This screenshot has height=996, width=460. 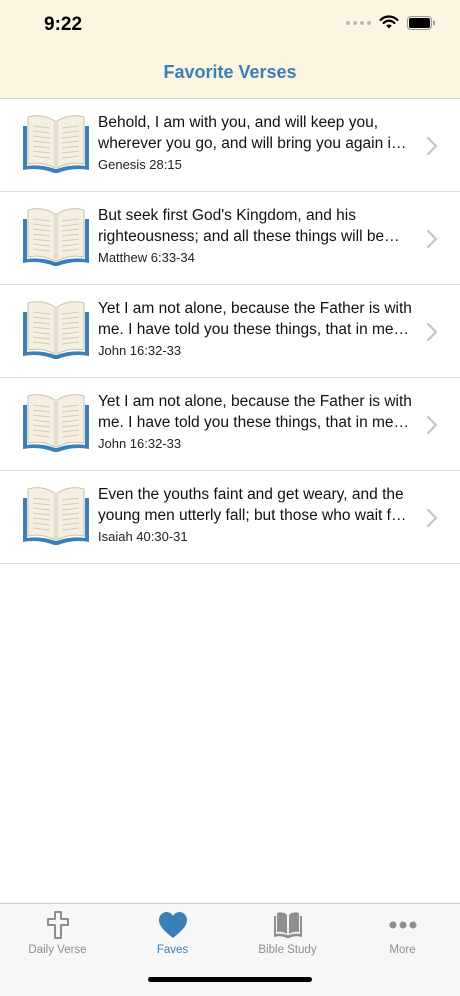 I want to click on verse-reference: Matthew 6:33-34, so click(x=146, y=257).